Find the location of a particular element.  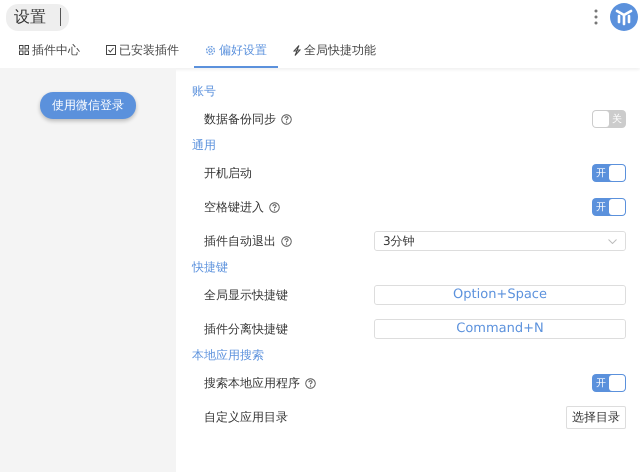

choose-folder-button: 选择目录 is located at coordinates (596, 417).